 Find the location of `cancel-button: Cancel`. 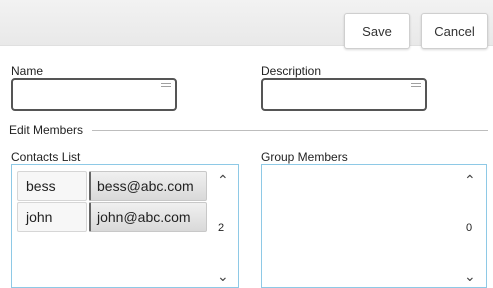

cancel-button: Cancel is located at coordinates (454, 31).